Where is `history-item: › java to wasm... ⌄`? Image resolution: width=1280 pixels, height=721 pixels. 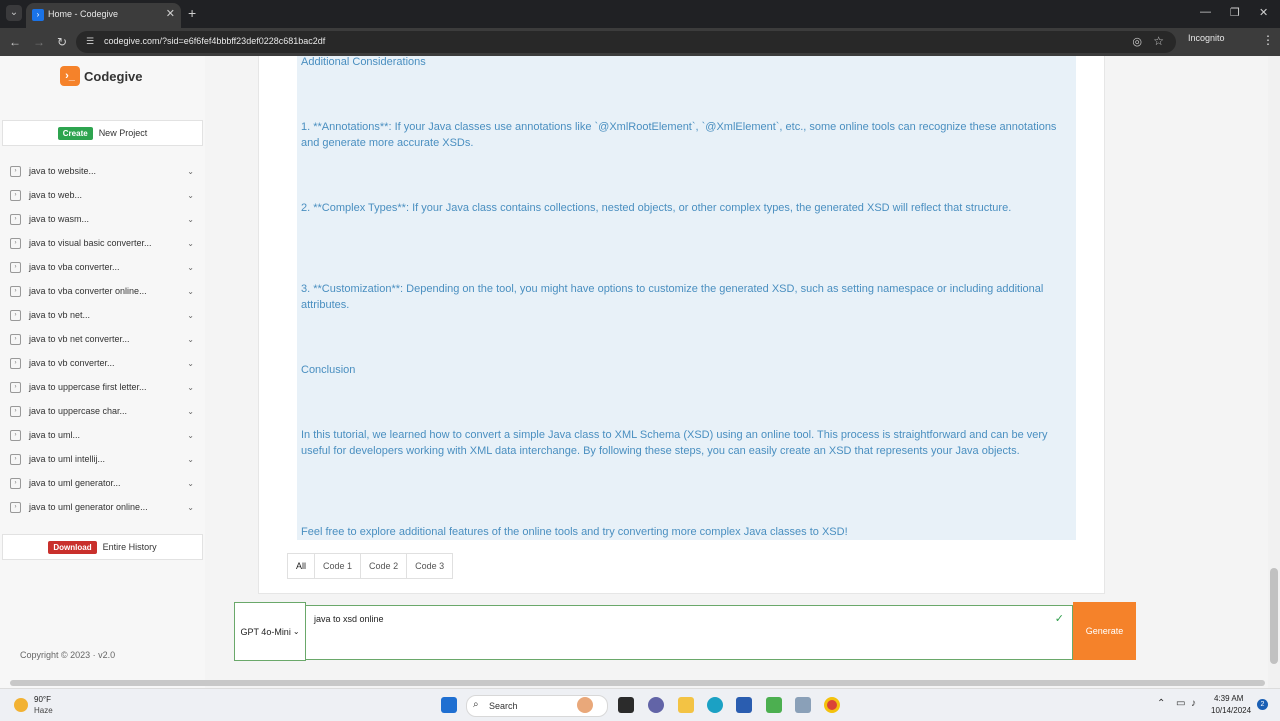 history-item: › java to wasm... ⌄ is located at coordinates (102, 219).